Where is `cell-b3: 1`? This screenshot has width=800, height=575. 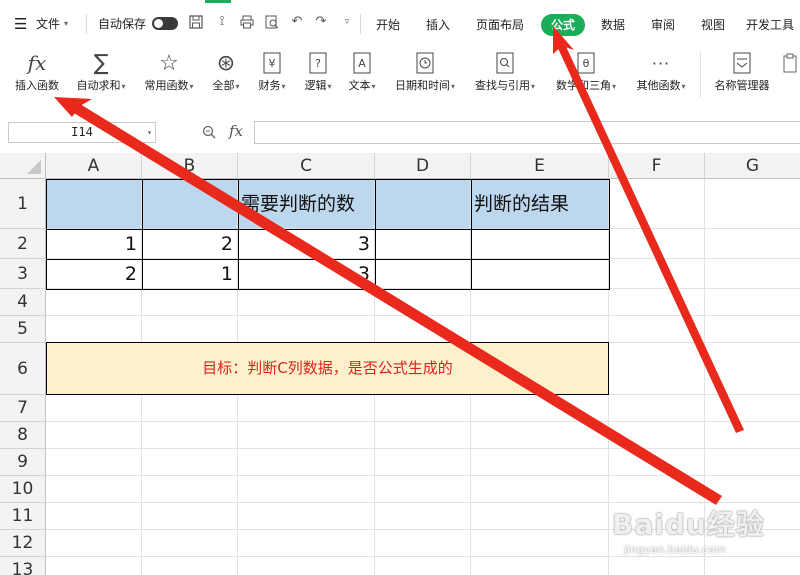 cell-b3: 1 is located at coordinates (190, 274).